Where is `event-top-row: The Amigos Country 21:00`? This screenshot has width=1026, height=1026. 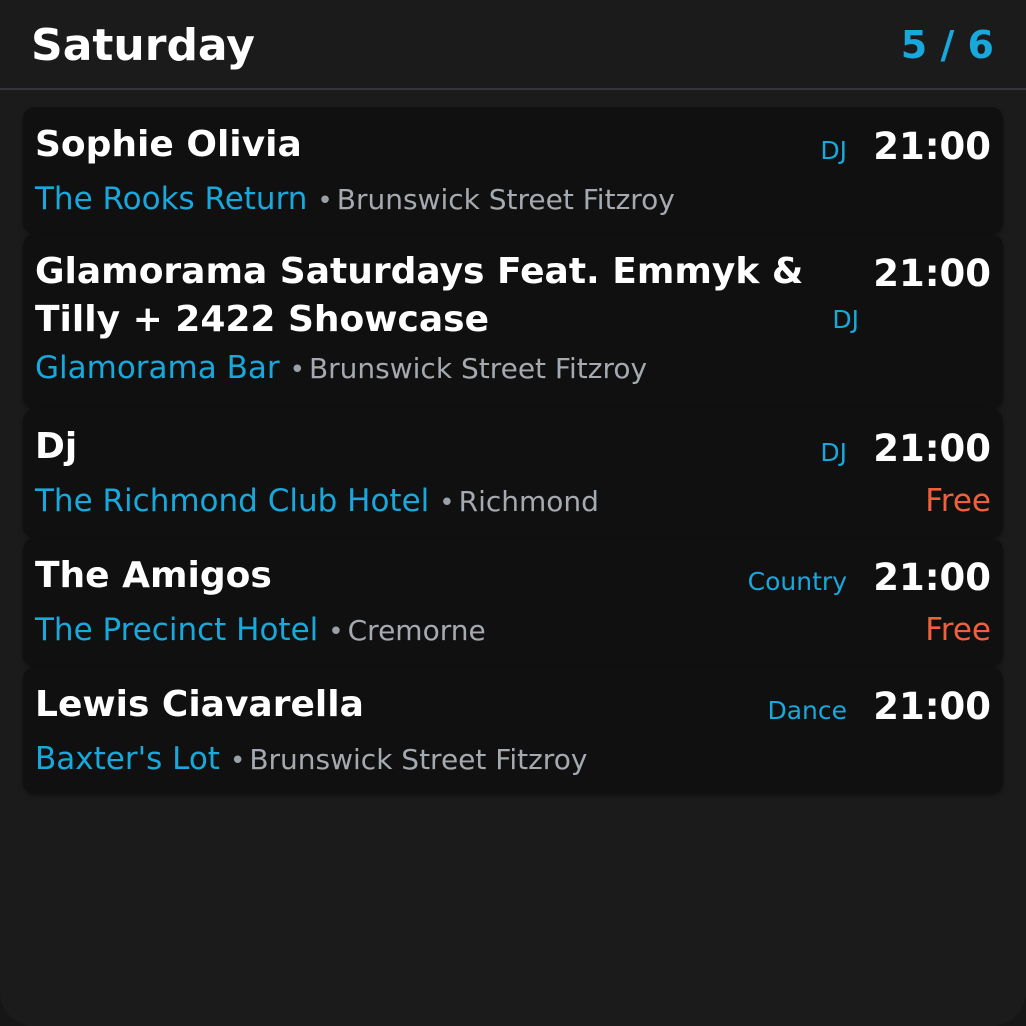 event-top-row: The Amigos Country 21:00 is located at coordinates (513, 579).